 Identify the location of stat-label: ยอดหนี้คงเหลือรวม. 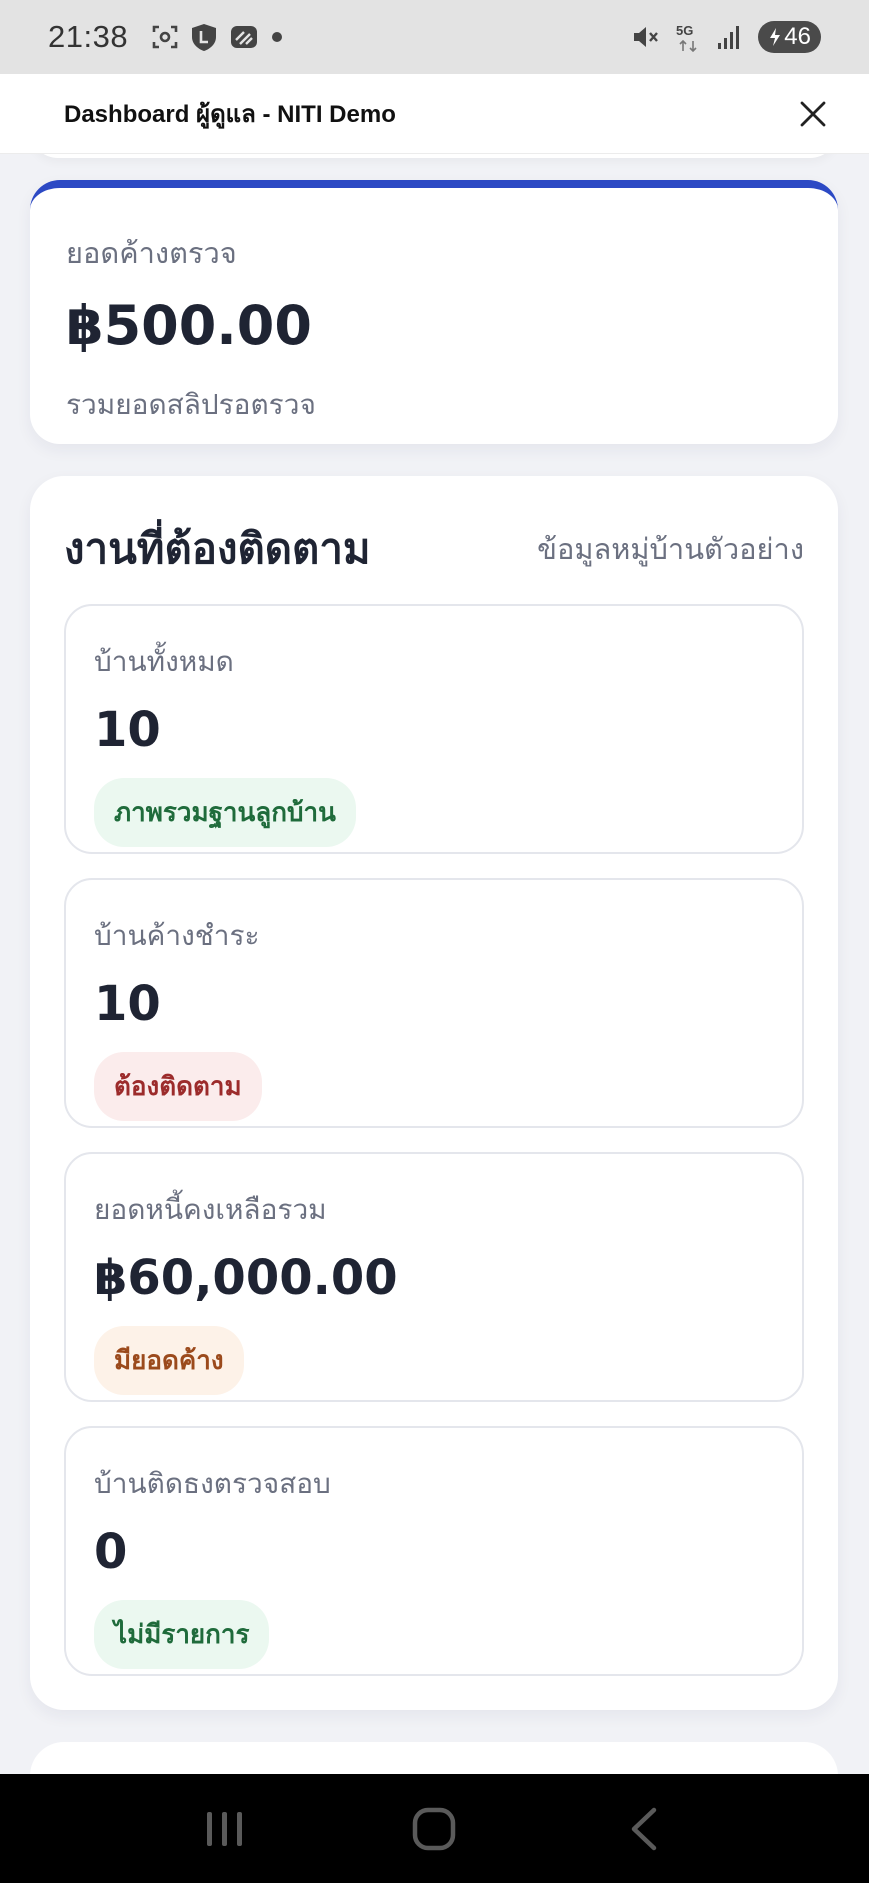
(210, 1209).